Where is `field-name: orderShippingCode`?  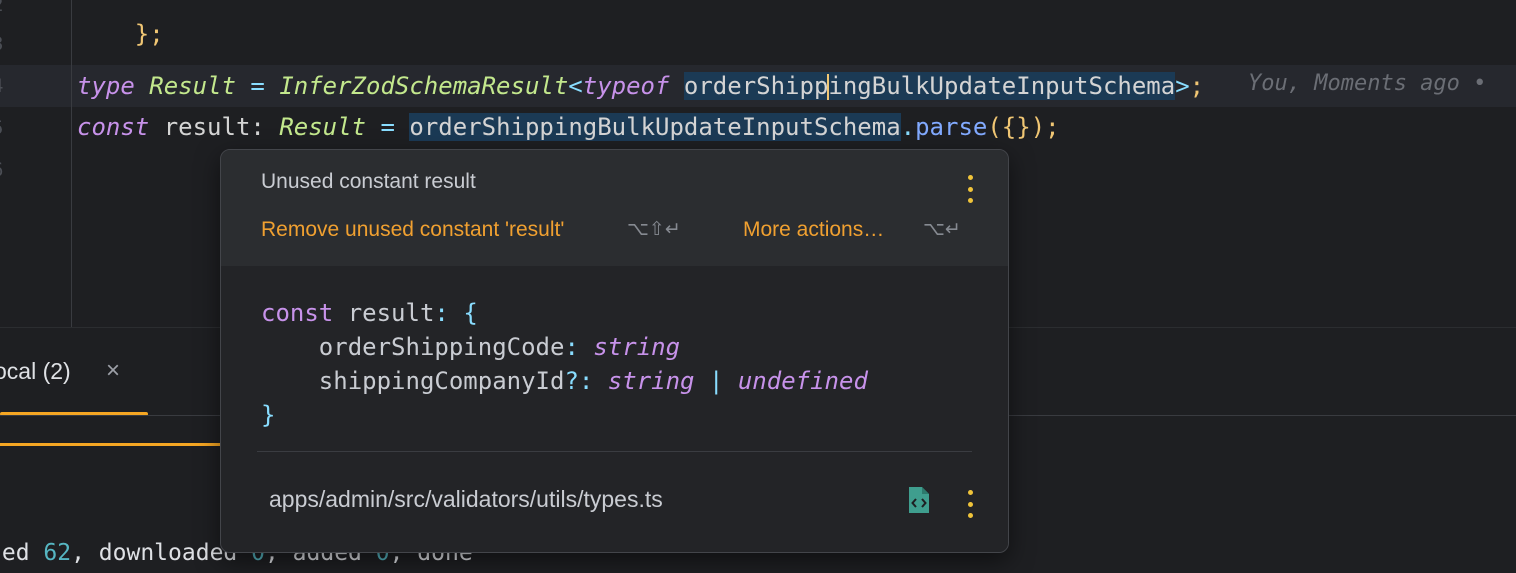
field-name: orderShippingCode is located at coordinates (413, 347).